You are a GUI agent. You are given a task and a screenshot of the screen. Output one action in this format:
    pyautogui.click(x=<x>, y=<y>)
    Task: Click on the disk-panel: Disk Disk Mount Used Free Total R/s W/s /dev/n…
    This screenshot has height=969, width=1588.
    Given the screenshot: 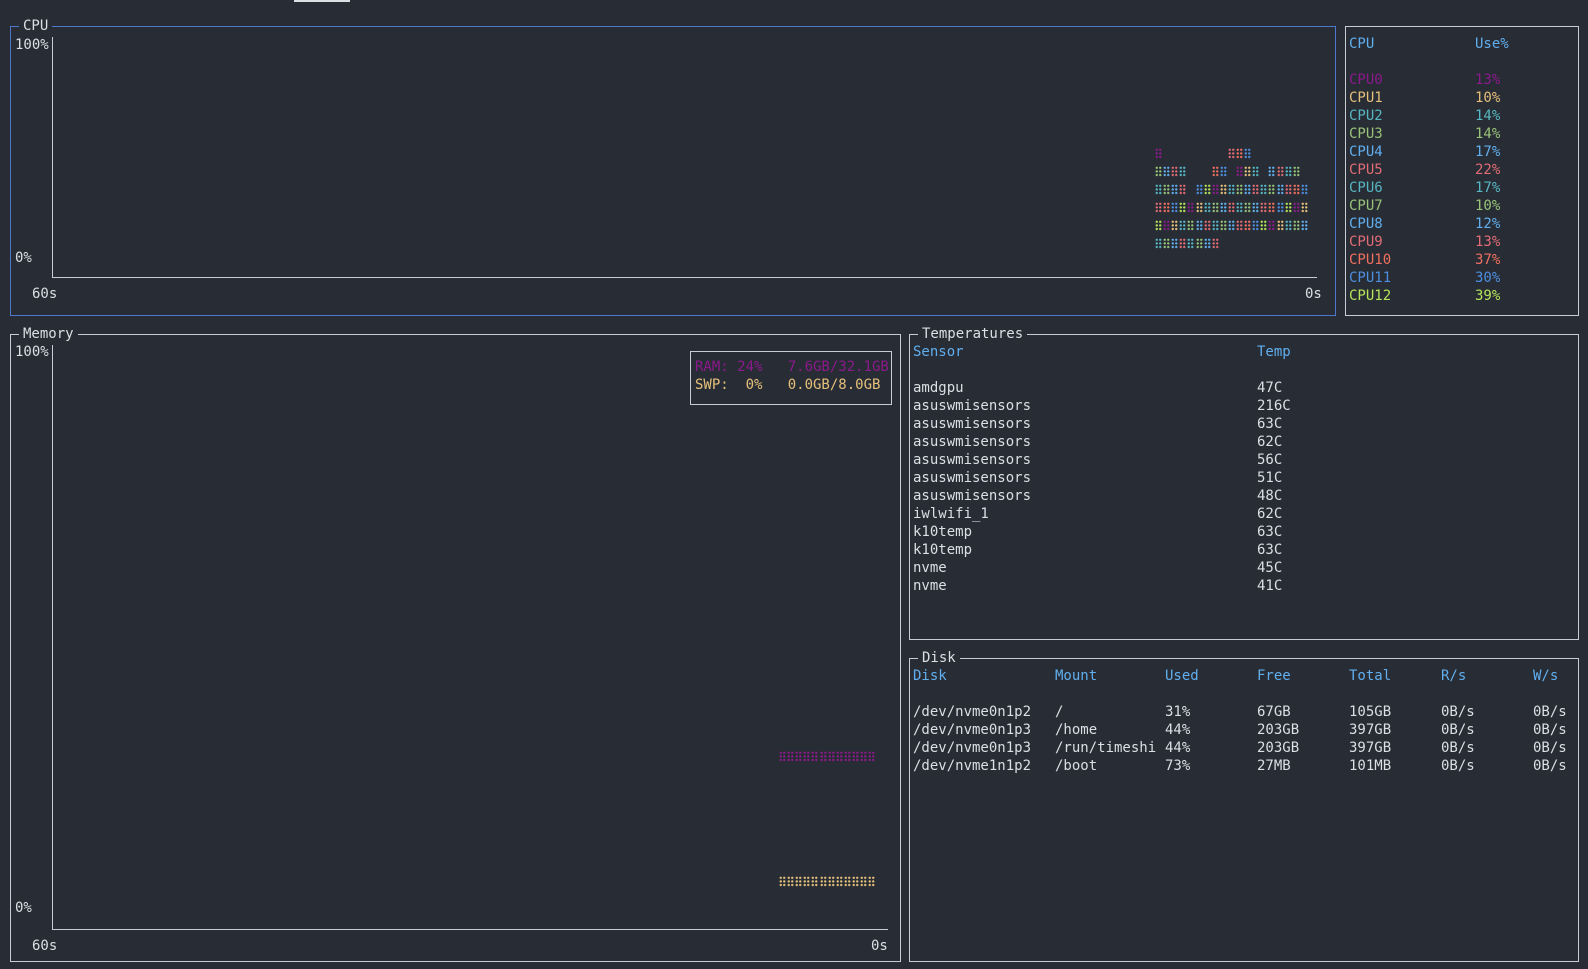 What is the action you would take?
    pyautogui.click(x=1244, y=805)
    